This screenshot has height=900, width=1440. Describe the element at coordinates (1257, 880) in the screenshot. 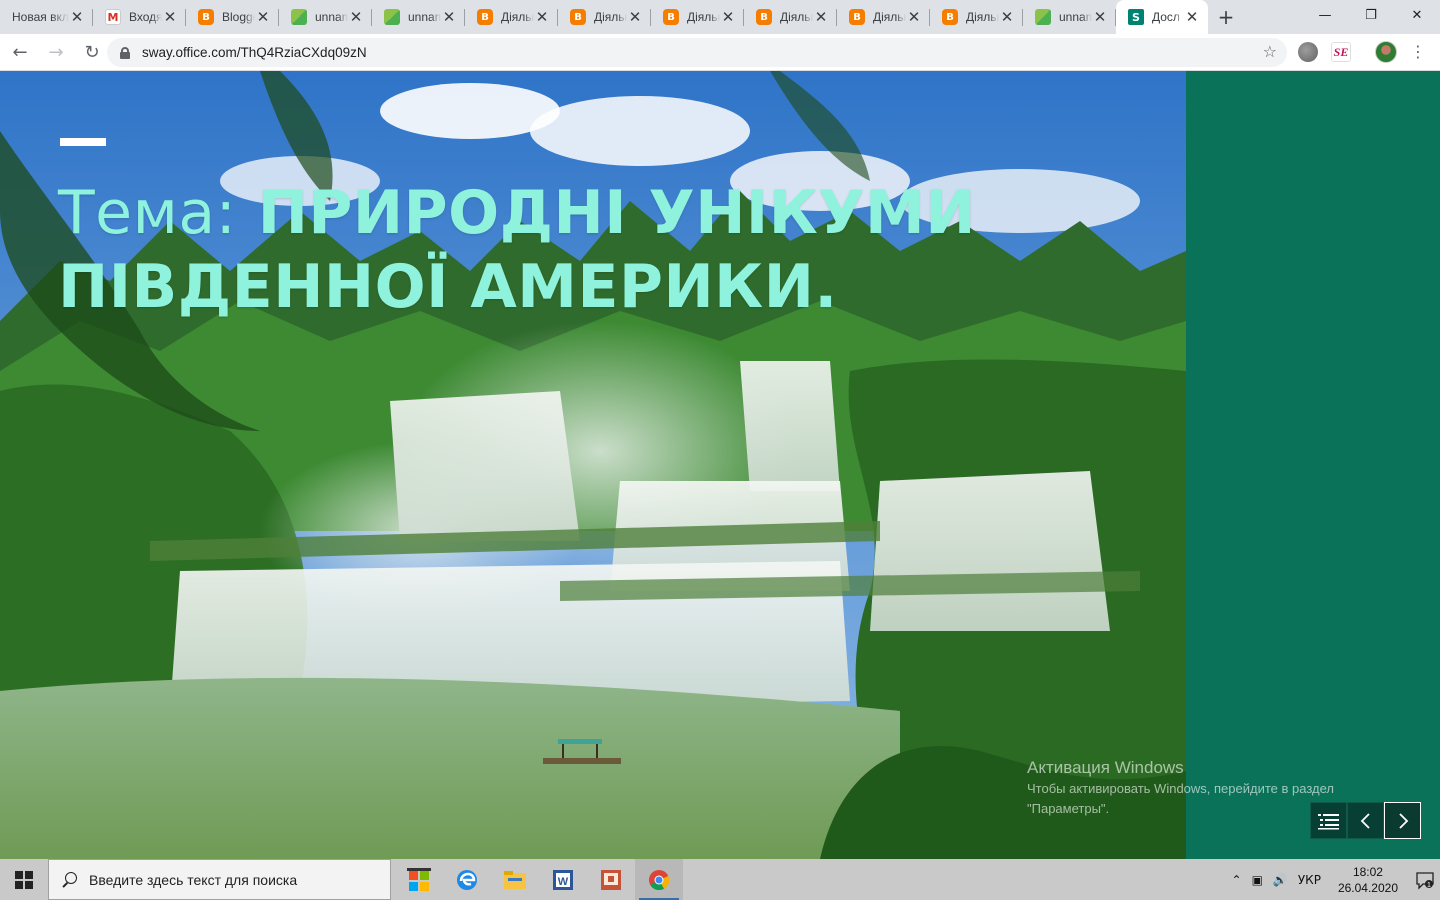

I see `network-icon: ▣` at that location.